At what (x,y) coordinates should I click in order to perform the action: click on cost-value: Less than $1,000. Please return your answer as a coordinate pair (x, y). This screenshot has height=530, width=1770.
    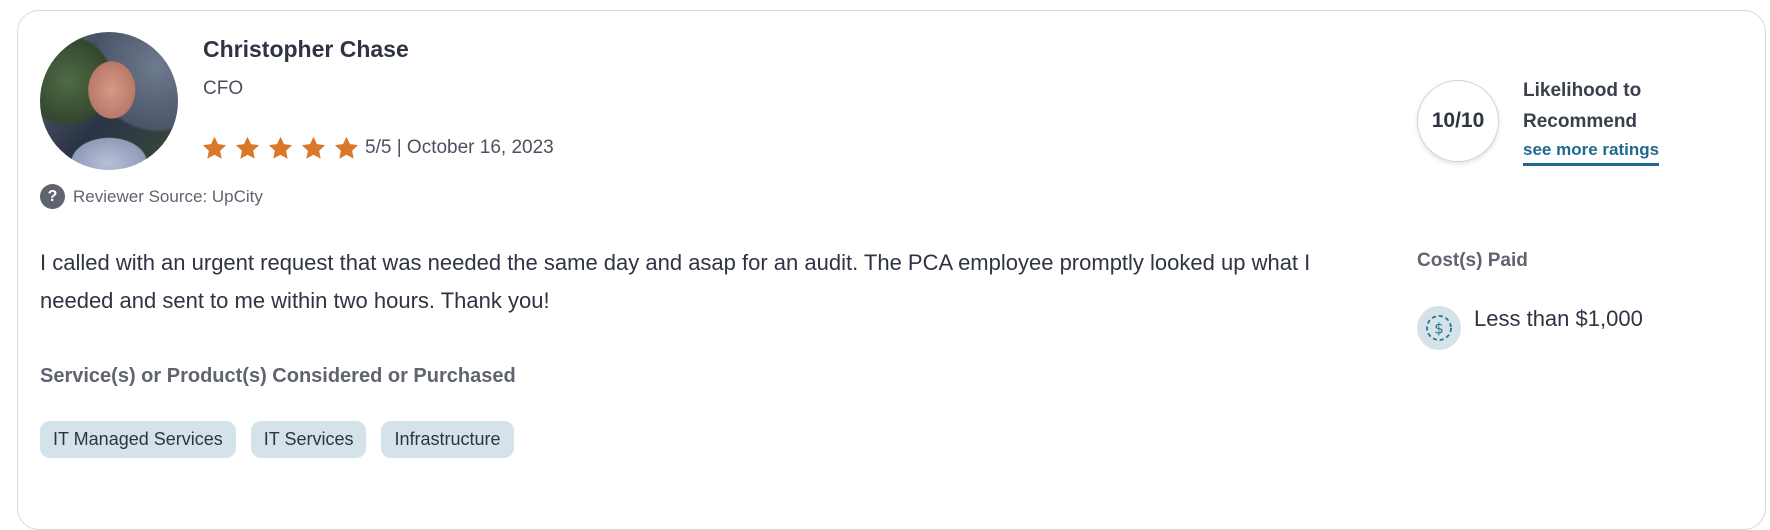
    Looking at the image, I should click on (1558, 318).